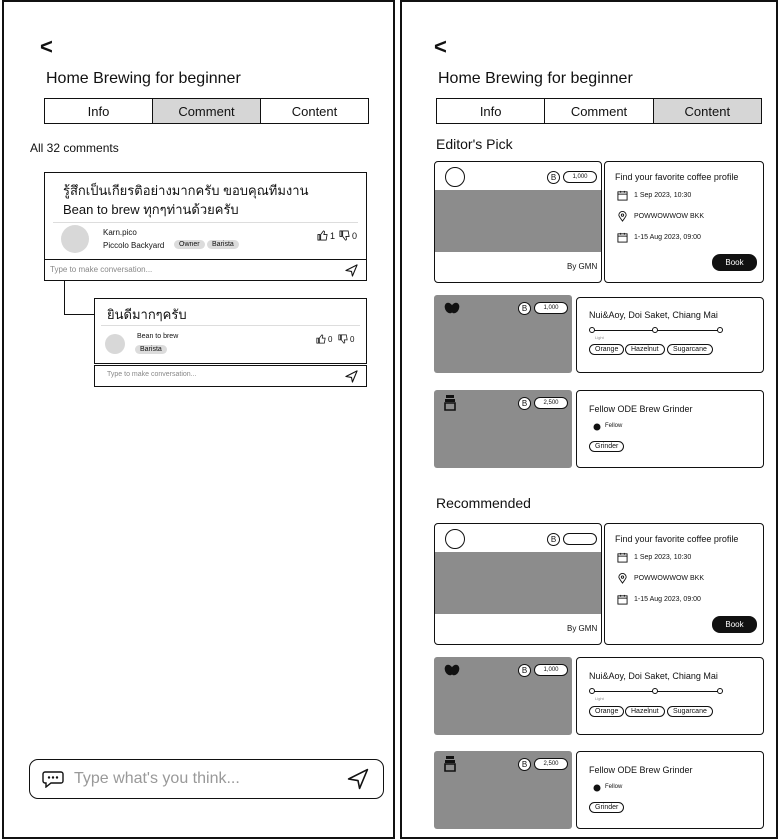 This screenshot has height=839, width=780. Describe the element at coordinates (607, 349) in the screenshot. I see `flavor-note: Orange` at that location.